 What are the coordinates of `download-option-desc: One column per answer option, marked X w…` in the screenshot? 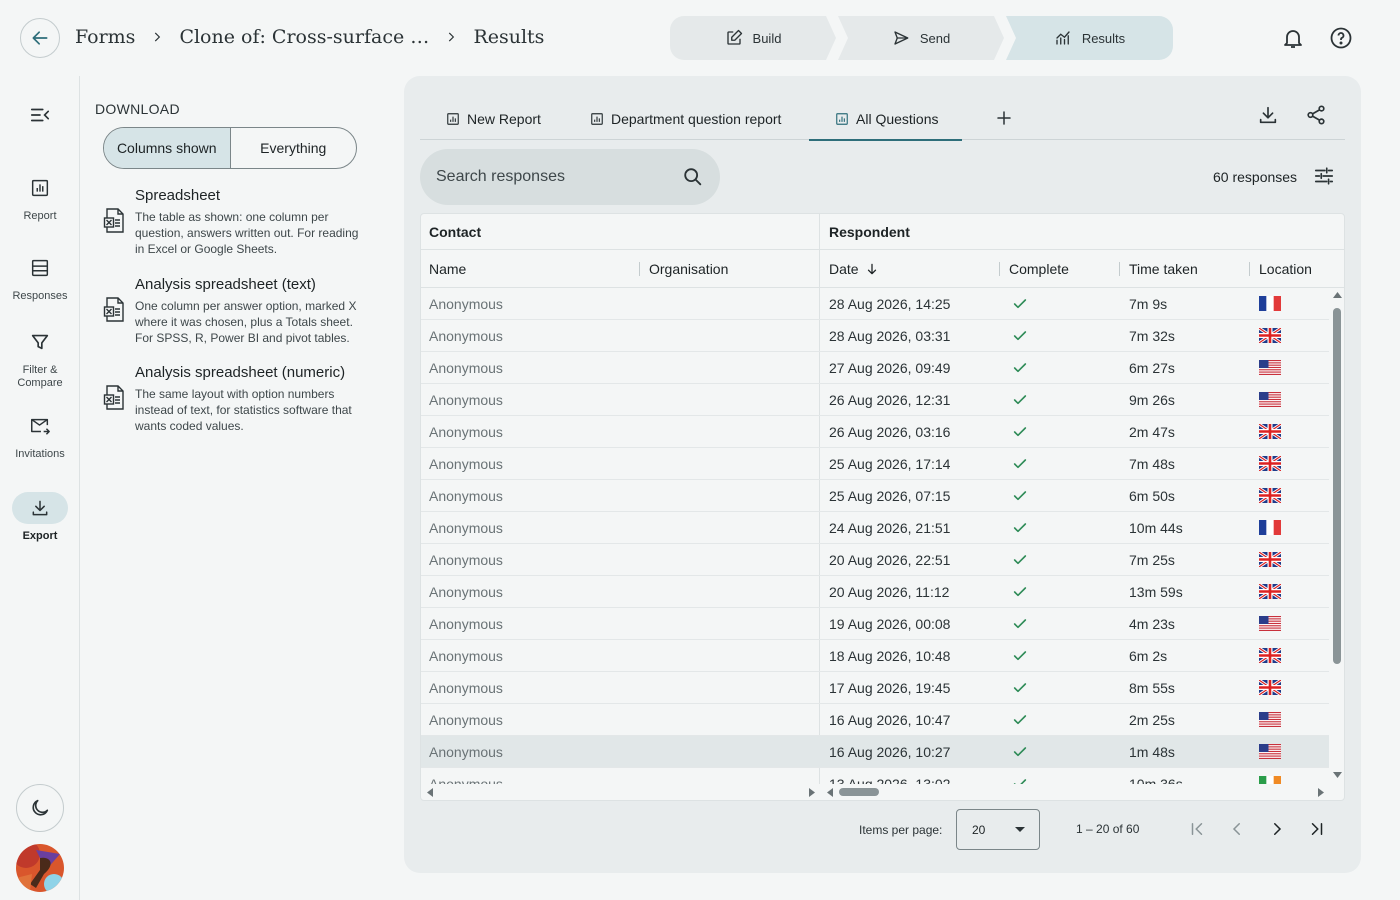 It's located at (246, 322).